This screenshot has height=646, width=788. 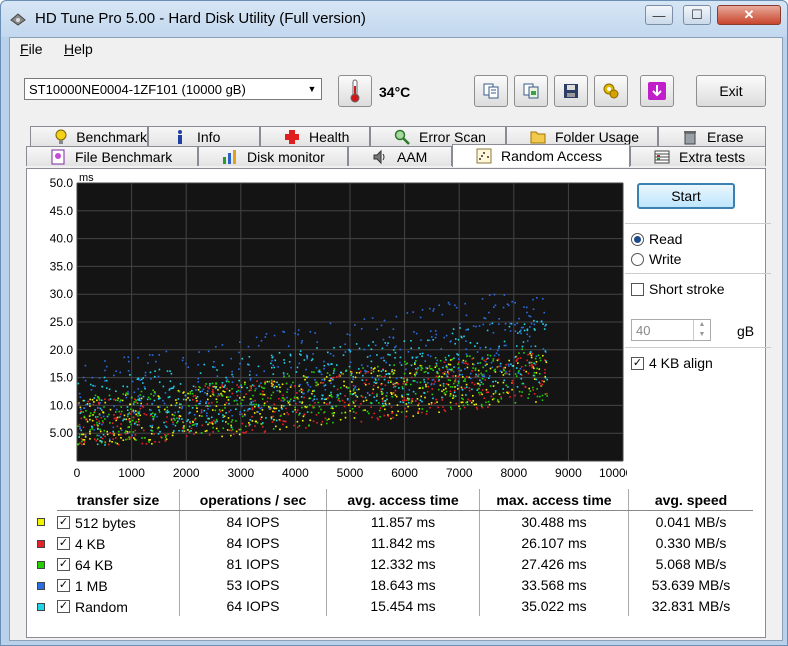 What do you see at coordinates (112, 156) in the screenshot?
I see `tab-file-benchmark: File Benchmark` at bounding box center [112, 156].